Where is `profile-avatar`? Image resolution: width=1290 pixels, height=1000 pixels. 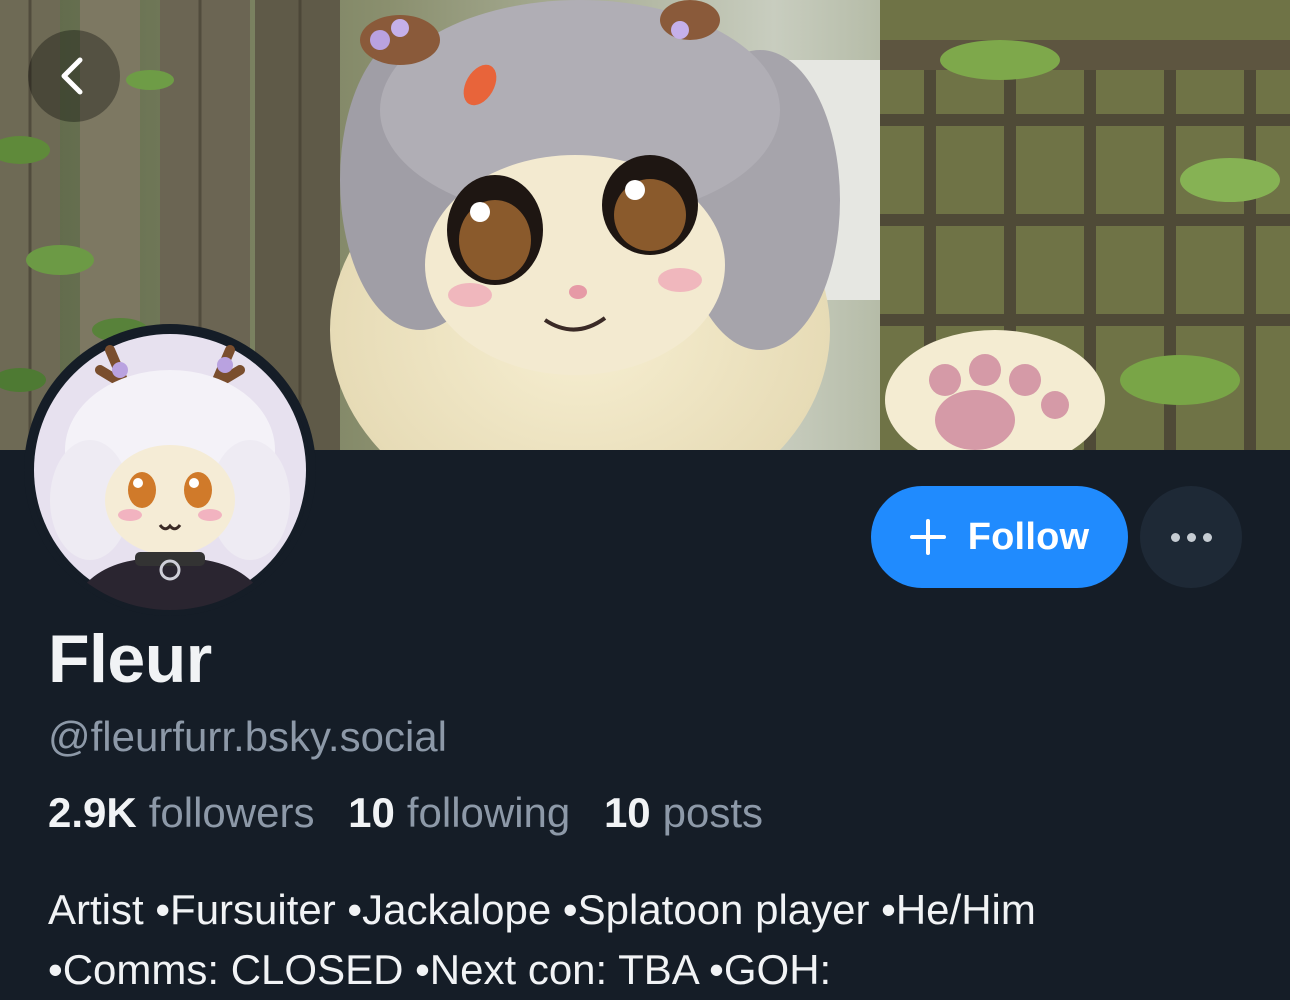 profile-avatar is located at coordinates (170, 470).